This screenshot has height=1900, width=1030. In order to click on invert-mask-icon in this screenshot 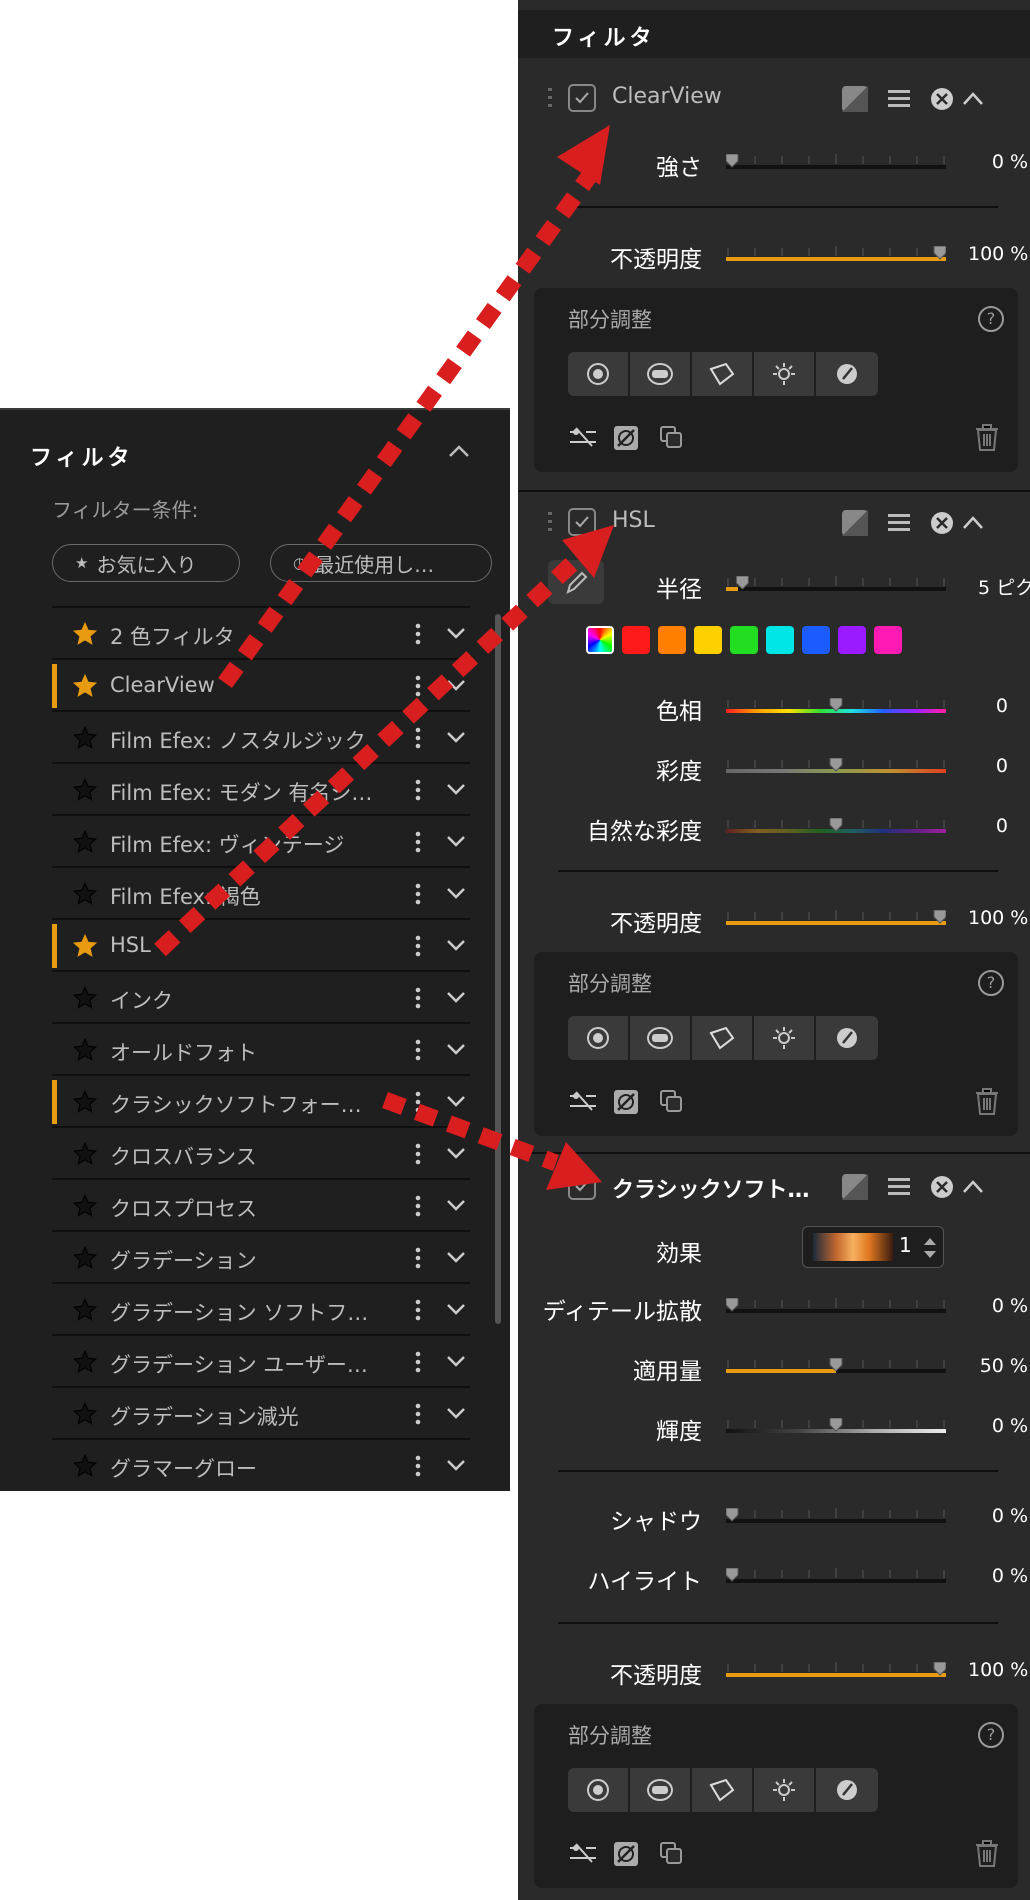, I will do `click(626, 1854)`.